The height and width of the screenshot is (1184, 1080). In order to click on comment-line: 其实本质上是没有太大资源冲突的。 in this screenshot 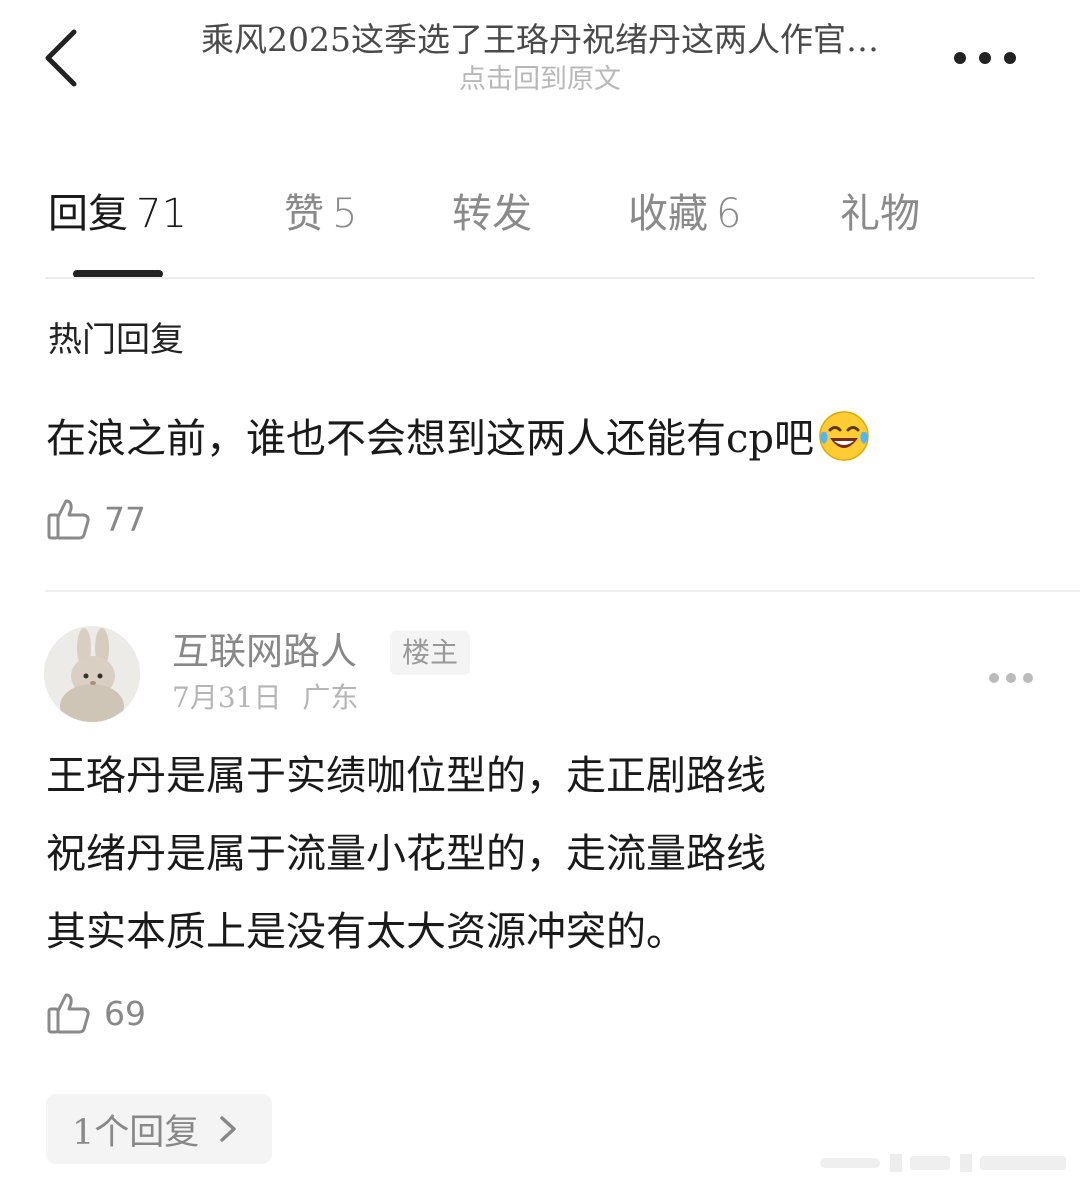, I will do `click(366, 932)`.